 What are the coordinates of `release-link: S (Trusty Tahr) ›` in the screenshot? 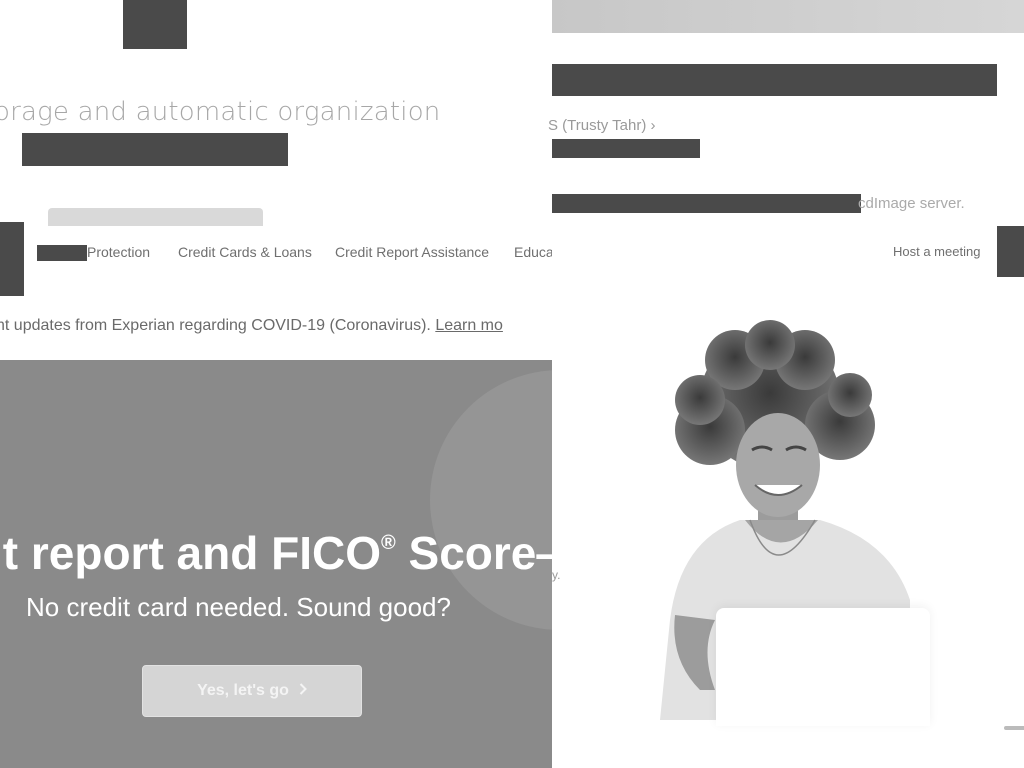 It's located at (602, 125).